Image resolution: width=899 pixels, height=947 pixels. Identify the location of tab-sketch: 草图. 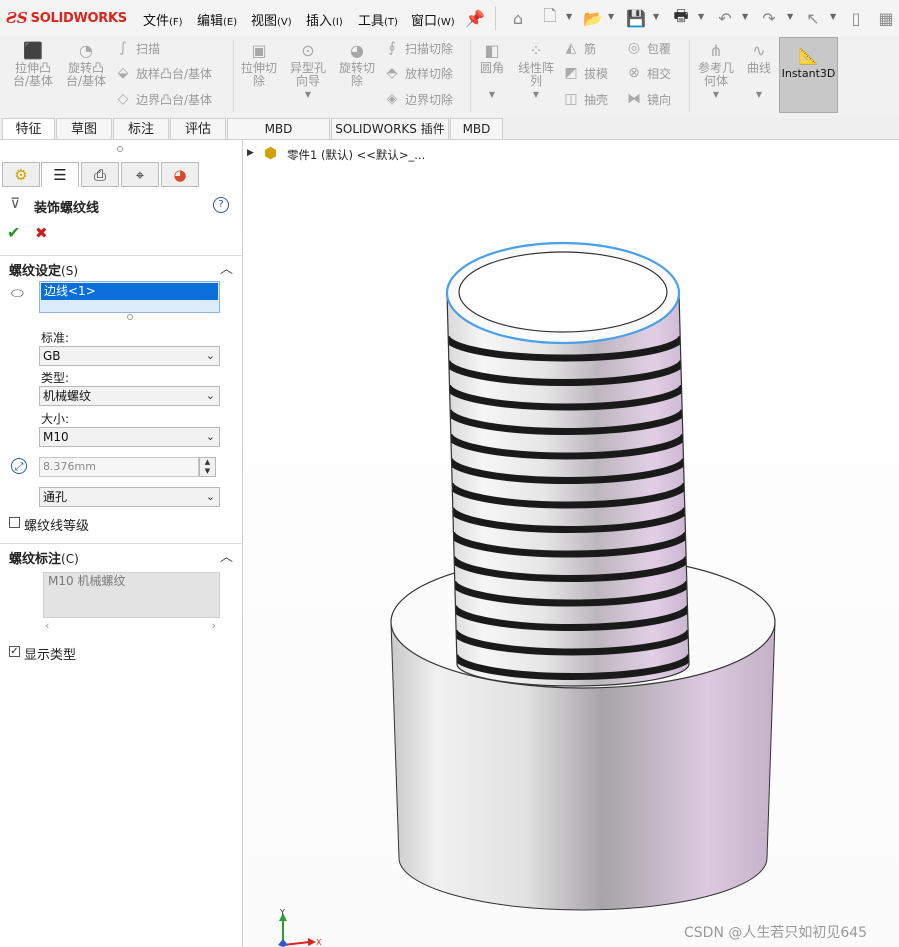
(84, 128).